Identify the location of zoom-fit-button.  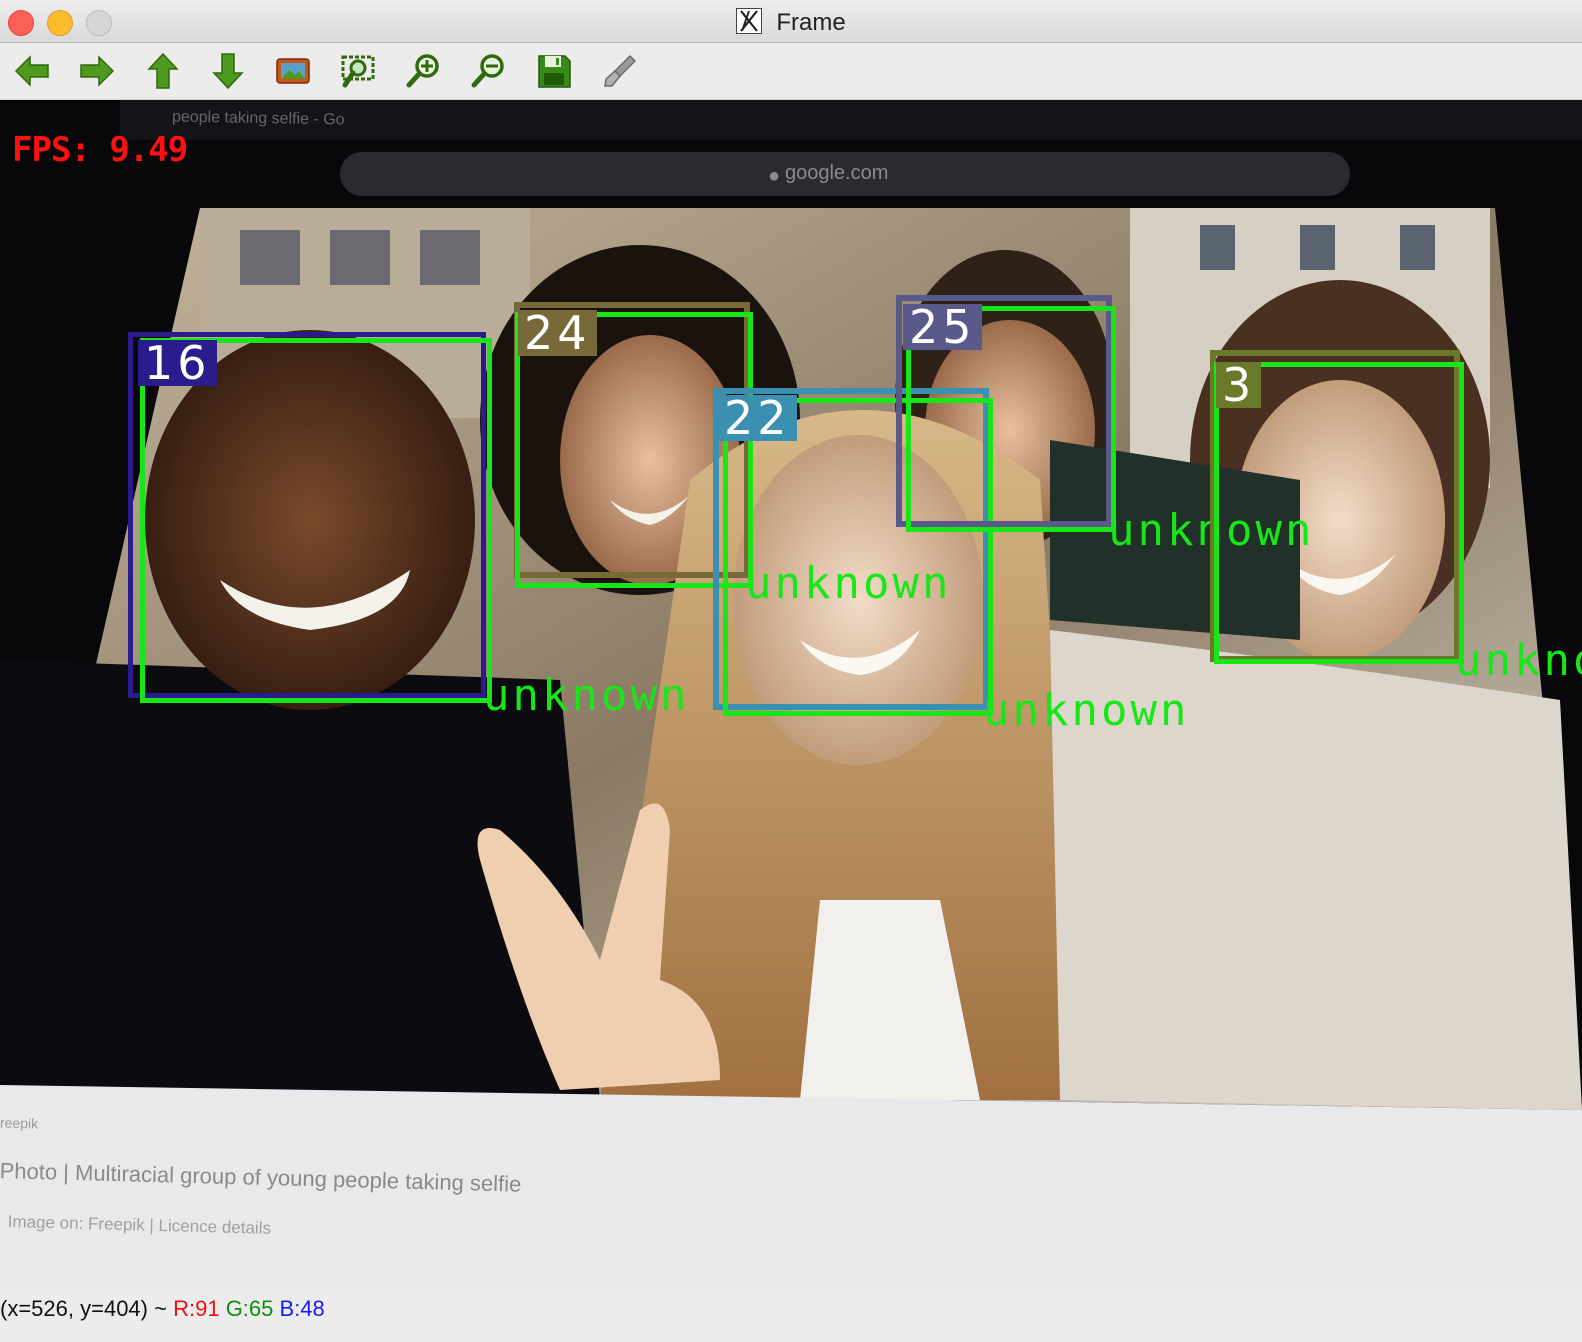
(358, 71).